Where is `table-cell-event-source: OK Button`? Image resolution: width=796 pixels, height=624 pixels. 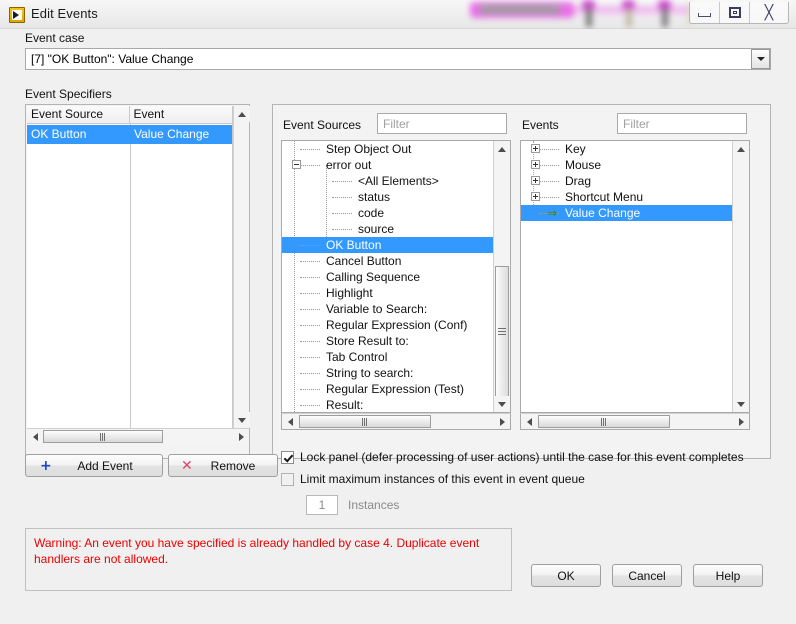 table-cell-event-source: OK Button is located at coordinates (59, 134).